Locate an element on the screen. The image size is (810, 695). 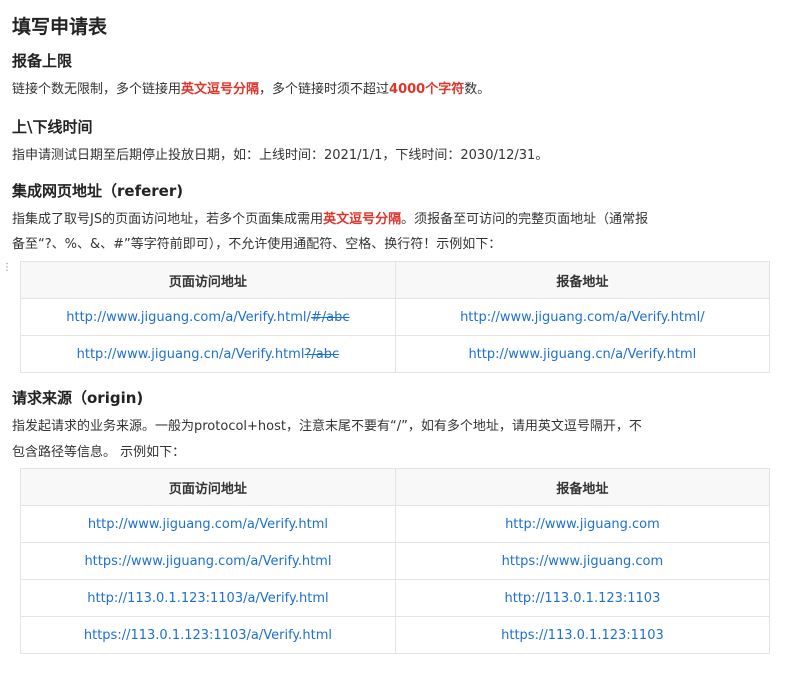
limit-heading: 报备上限 is located at coordinates (42, 61).